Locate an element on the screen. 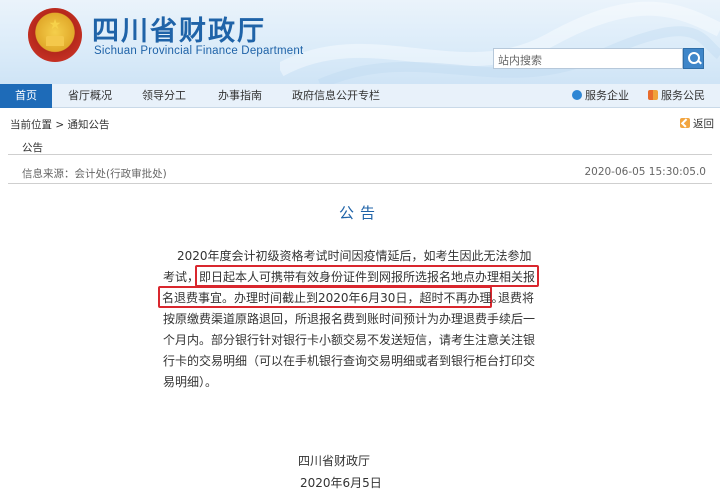 The height and width of the screenshot is (492, 720). breadcrumb: 当前位置 > 通知公告 is located at coordinates (60, 124).